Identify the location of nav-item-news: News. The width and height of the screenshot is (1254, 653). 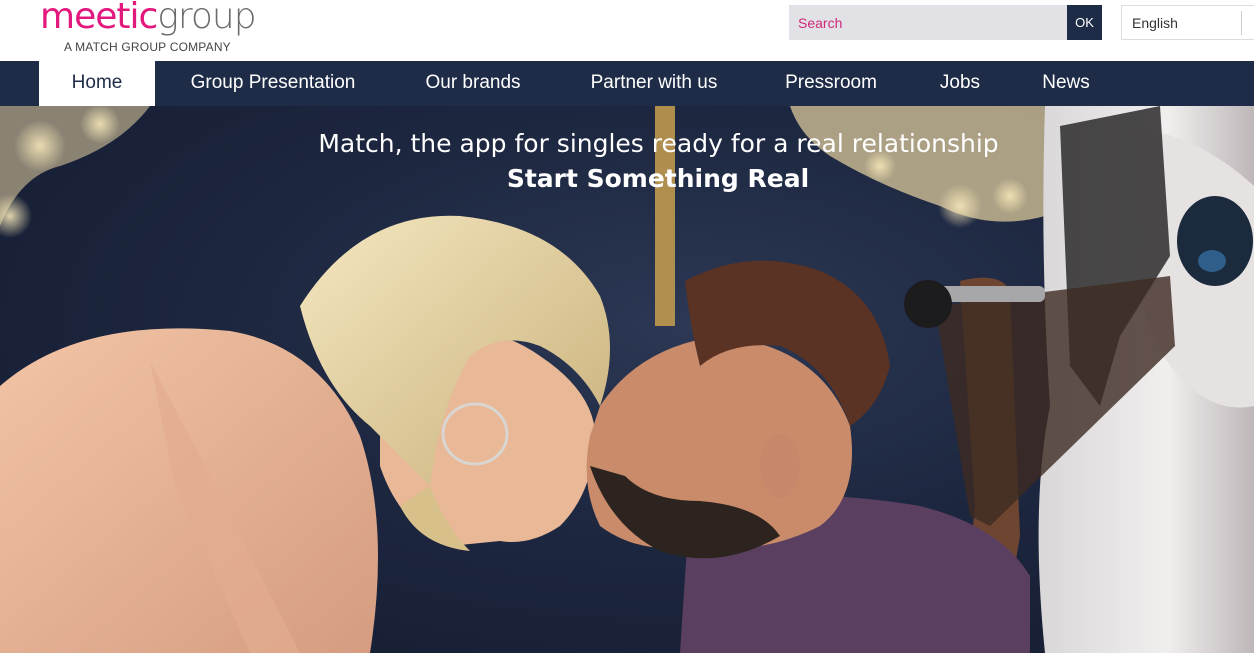
(1066, 83).